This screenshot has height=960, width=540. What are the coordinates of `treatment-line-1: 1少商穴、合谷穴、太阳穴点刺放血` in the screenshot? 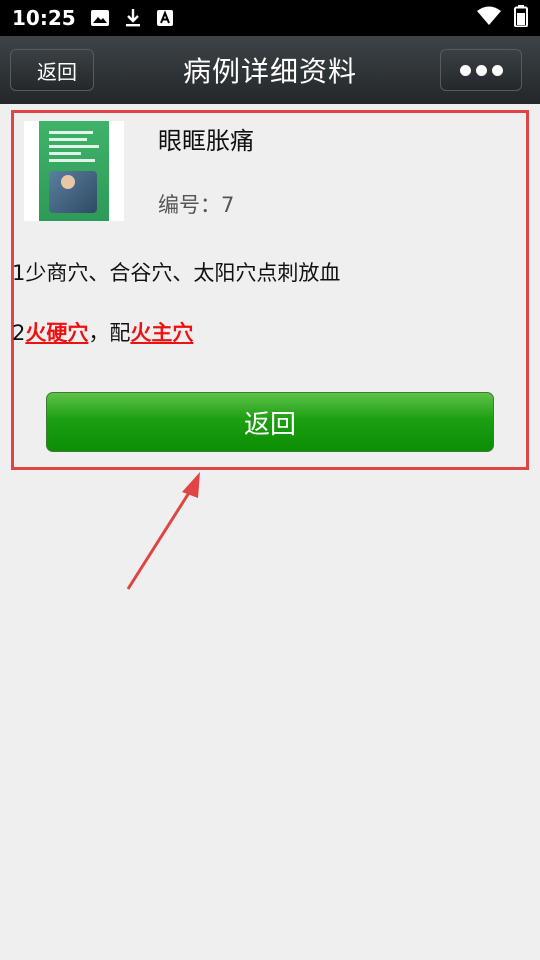 It's located at (176, 273).